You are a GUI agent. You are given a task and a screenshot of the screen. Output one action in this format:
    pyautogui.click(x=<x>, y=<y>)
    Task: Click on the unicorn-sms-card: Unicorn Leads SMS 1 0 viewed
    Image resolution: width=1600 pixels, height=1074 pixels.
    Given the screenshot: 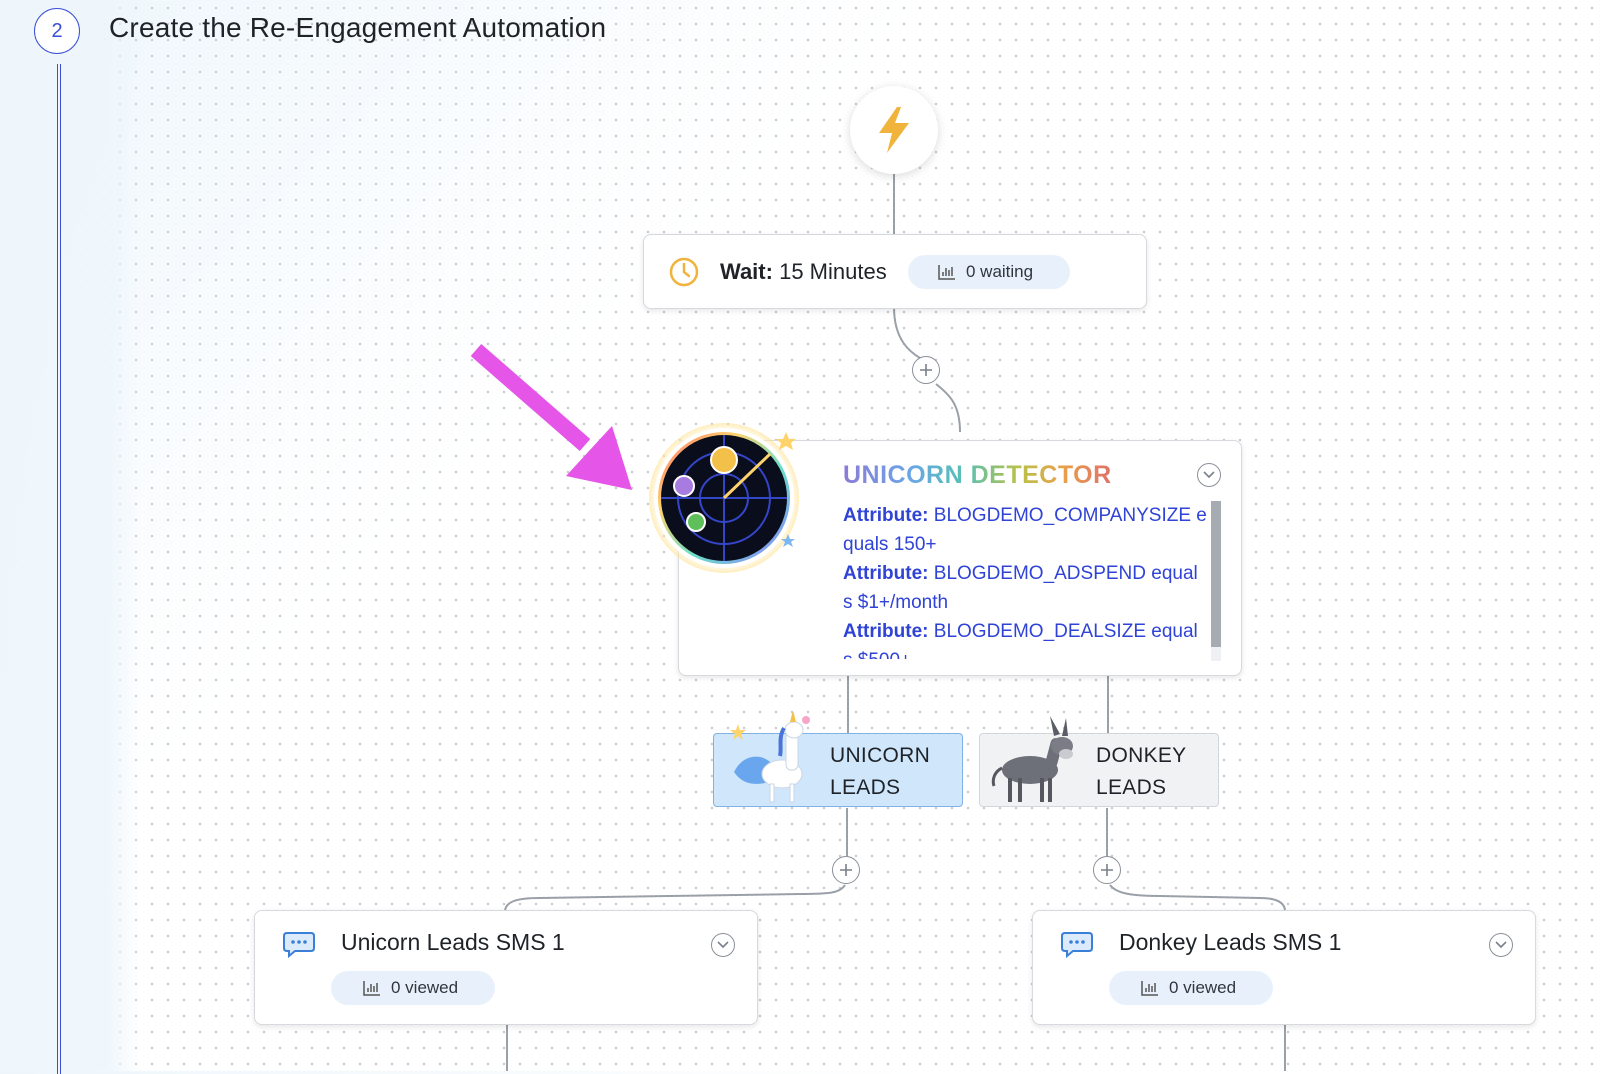 What is the action you would take?
    pyautogui.click(x=506, y=967)
    